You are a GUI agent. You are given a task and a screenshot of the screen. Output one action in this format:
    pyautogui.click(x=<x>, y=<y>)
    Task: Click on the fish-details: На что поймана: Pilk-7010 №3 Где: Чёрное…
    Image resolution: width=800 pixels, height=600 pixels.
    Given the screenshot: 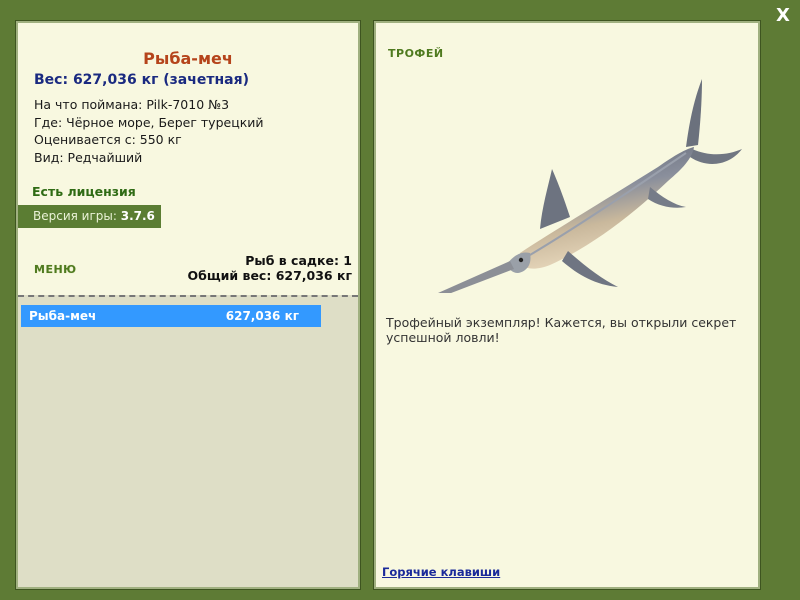 What is the action you would take?
    pyautogui.click(x=149, y=131)
    